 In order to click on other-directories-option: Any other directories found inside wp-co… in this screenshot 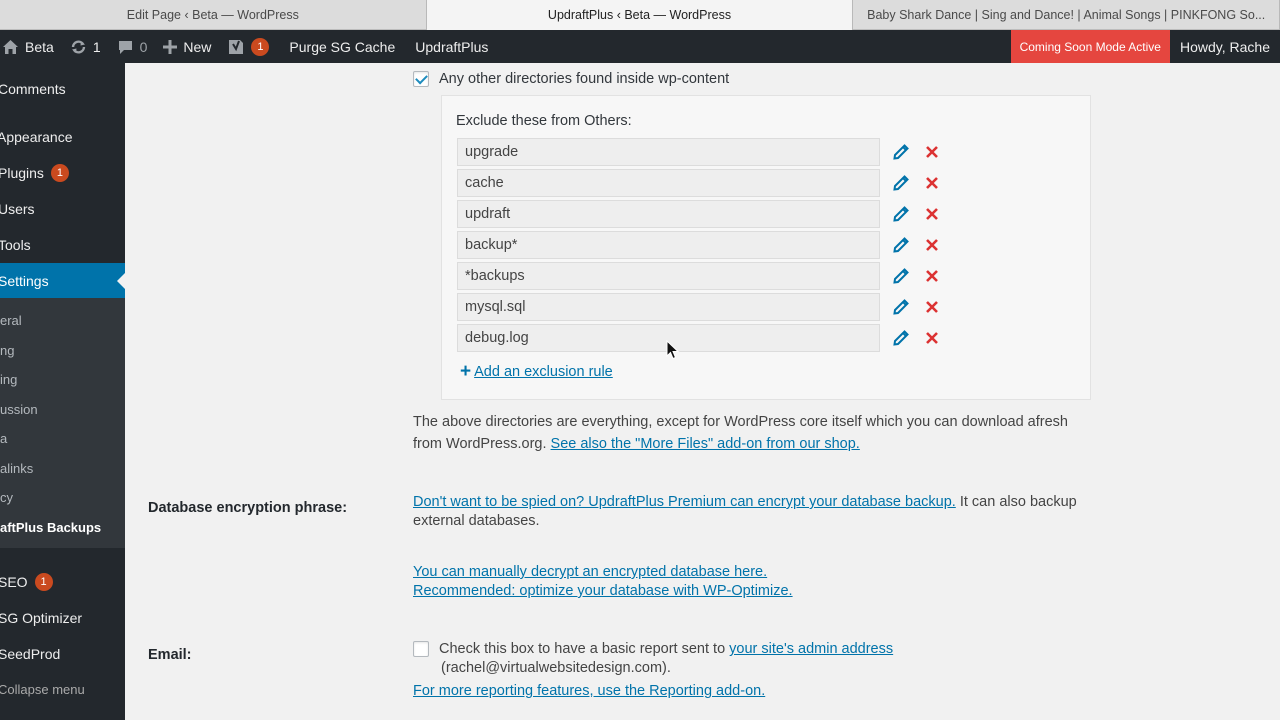, I will do `click(571, 79)`.